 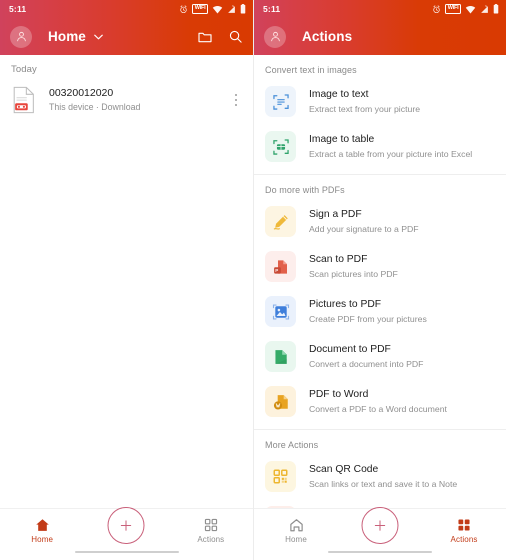 What do you see at coordinates (280, 311) in the screenshot?
I see `pictures-to-pdf-icon` at bounding box center [280, 311].